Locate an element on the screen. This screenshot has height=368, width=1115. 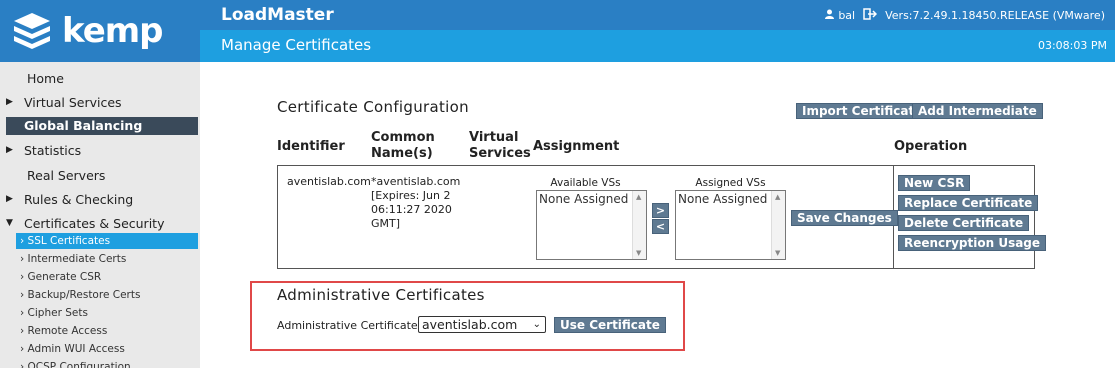
top-right-info: bal Vers:7.2.49.1.18450.RELEASE (VMware) is located at coordinates (965, 15).